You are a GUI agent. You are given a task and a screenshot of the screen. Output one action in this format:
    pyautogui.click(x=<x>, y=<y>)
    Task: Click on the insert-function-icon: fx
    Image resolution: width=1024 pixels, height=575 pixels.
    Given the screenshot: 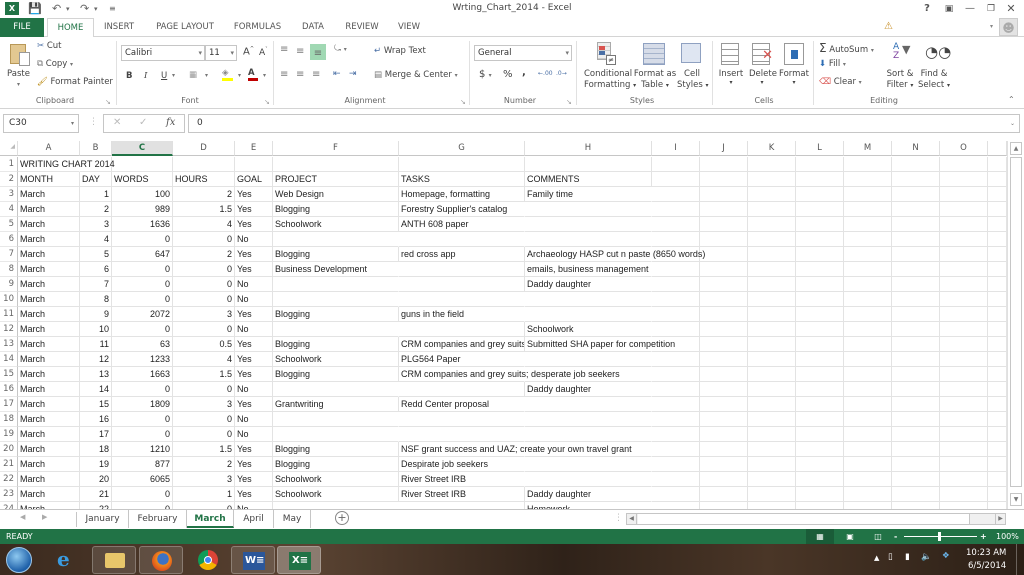 What is the action you would take?
    pyautogui.click(x=170, y=122)
    